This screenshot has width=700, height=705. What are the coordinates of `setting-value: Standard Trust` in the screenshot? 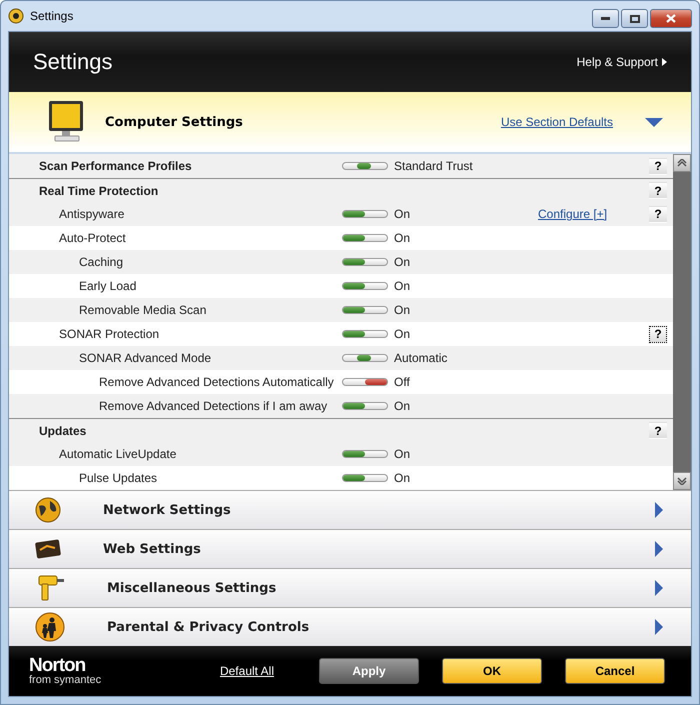 It's located at (434, 166).